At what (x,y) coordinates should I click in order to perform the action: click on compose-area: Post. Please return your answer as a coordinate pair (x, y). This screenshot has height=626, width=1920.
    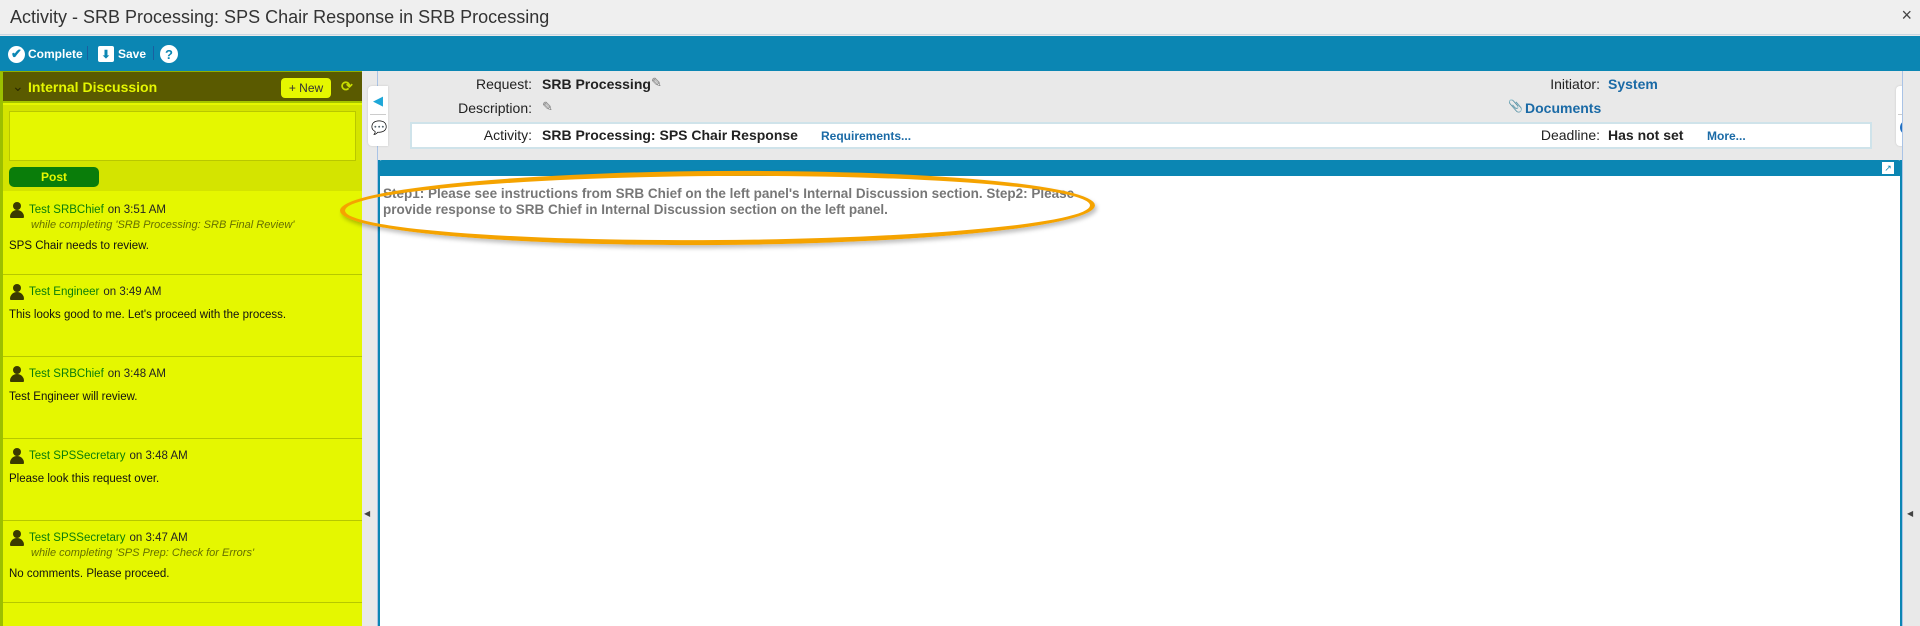
    Looking at the image, I should click on (182, 148).